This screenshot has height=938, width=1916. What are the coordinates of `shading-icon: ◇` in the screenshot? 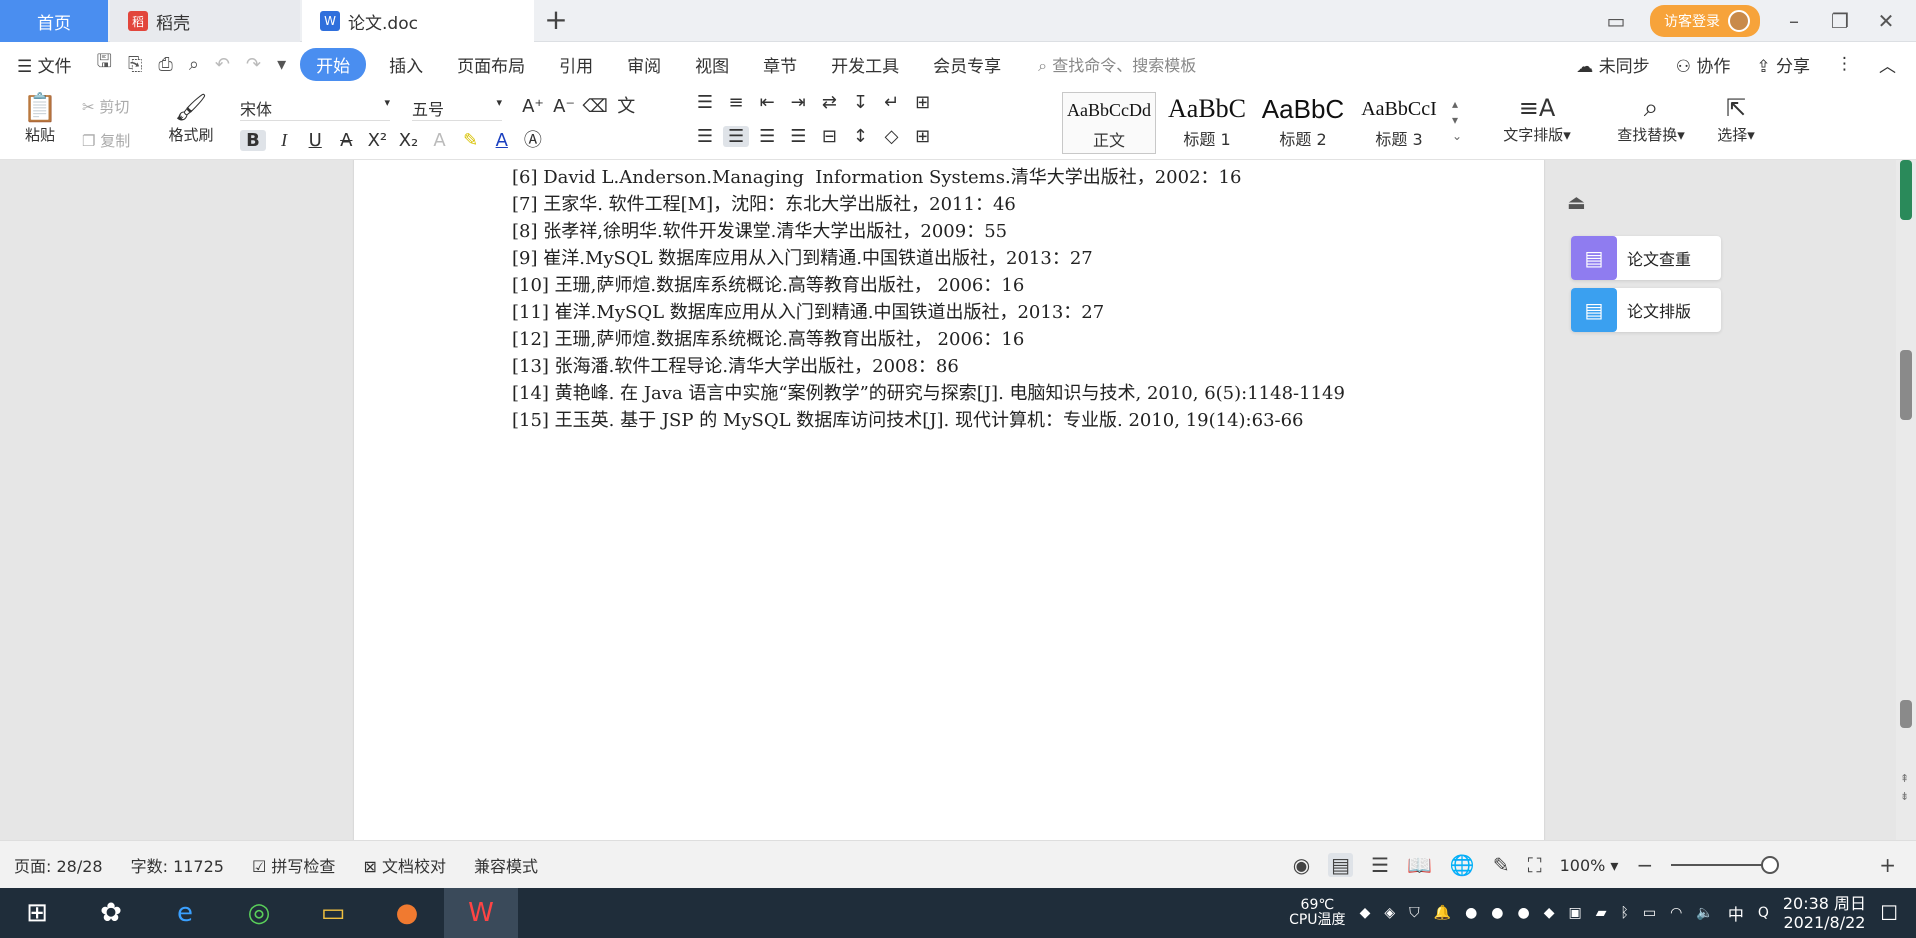 It's located at (892, 136).